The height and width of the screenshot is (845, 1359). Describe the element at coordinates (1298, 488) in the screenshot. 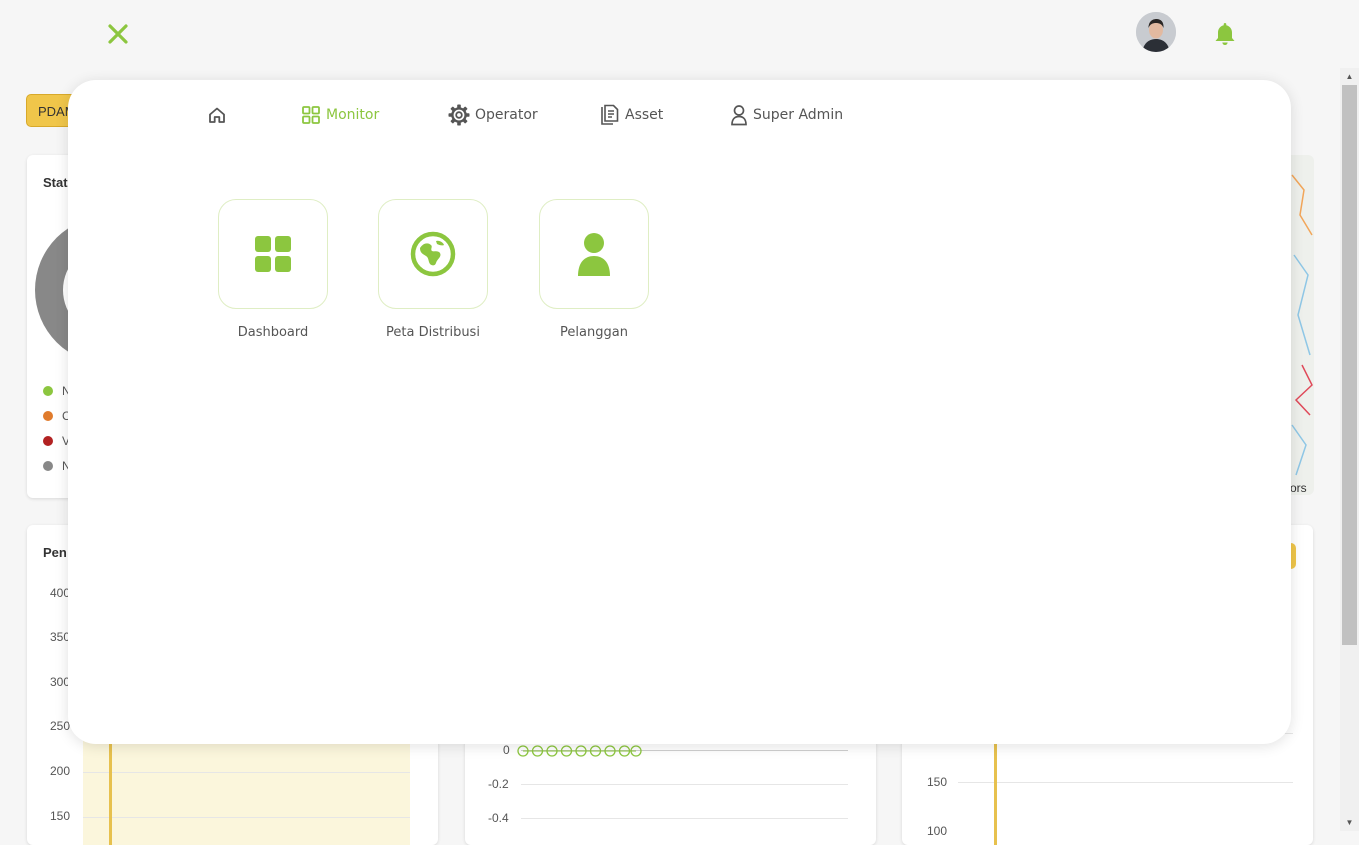

I see `map-attribution: ors` at that location.